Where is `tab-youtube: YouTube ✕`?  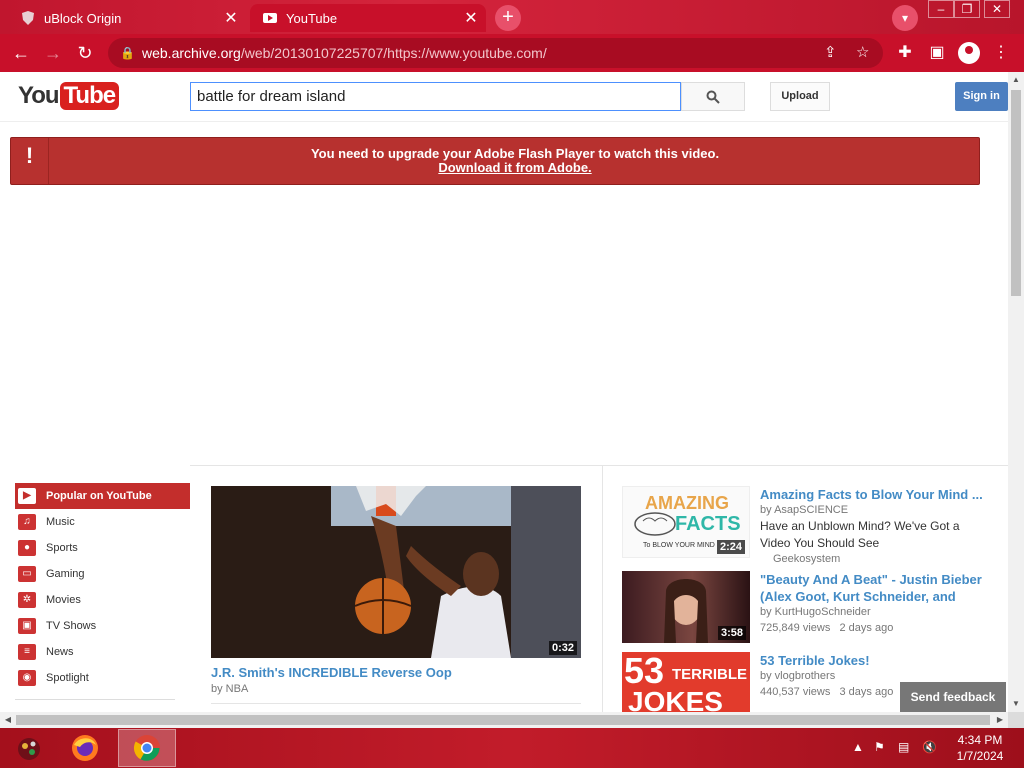
tab-youtube: YouTube ✕ is located at coordinates (368, 18).